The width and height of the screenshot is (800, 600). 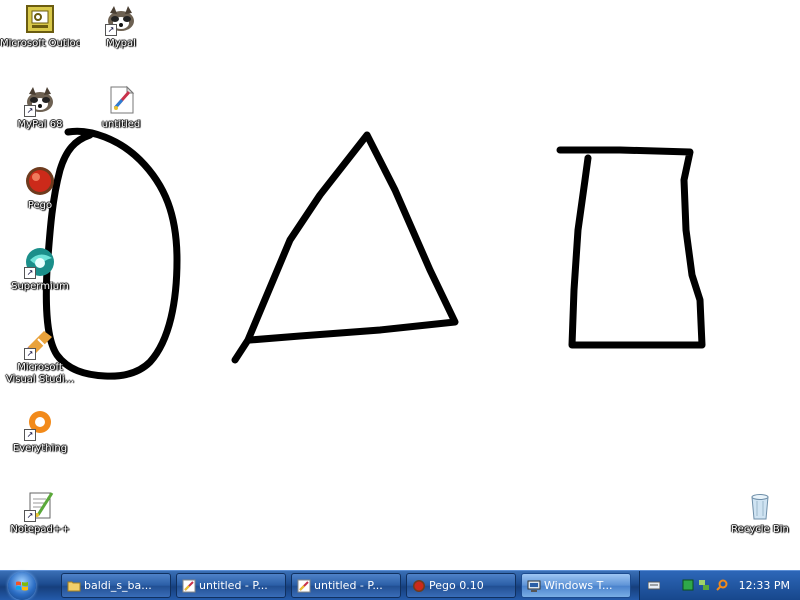 I want to click on recycle-bin-icon, so click(x=760, y=505).